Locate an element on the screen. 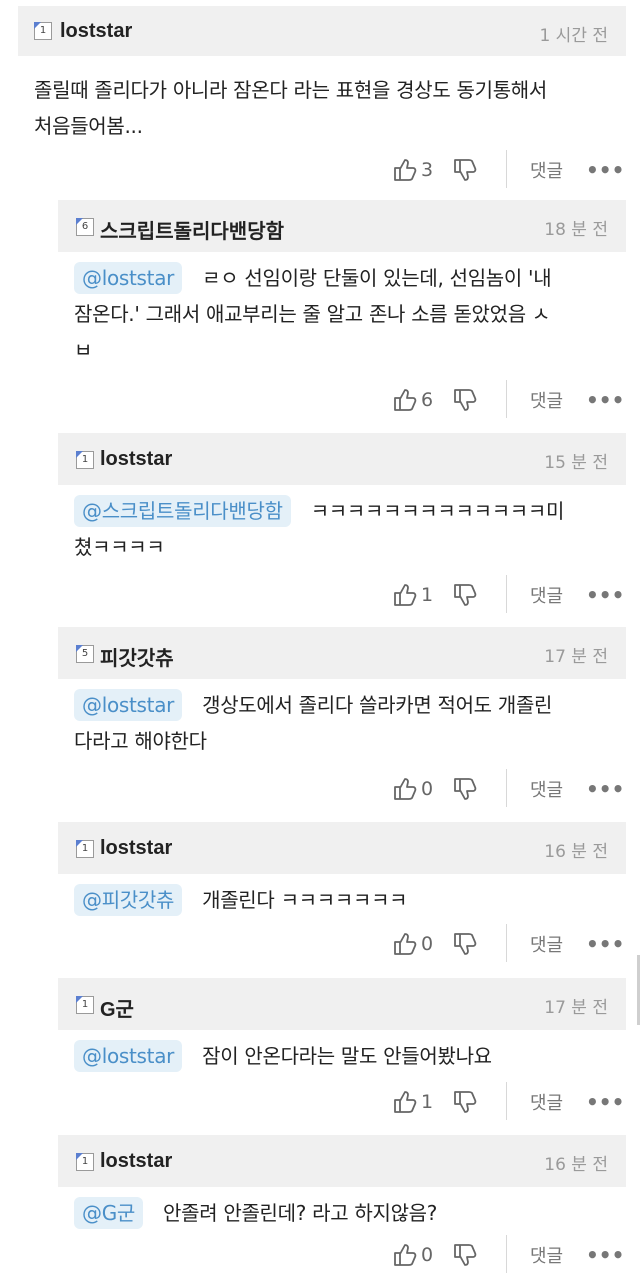 This screenshot has width=640, height=1280. timestamp: 15 분 전 is located at coordinates (576, 463).